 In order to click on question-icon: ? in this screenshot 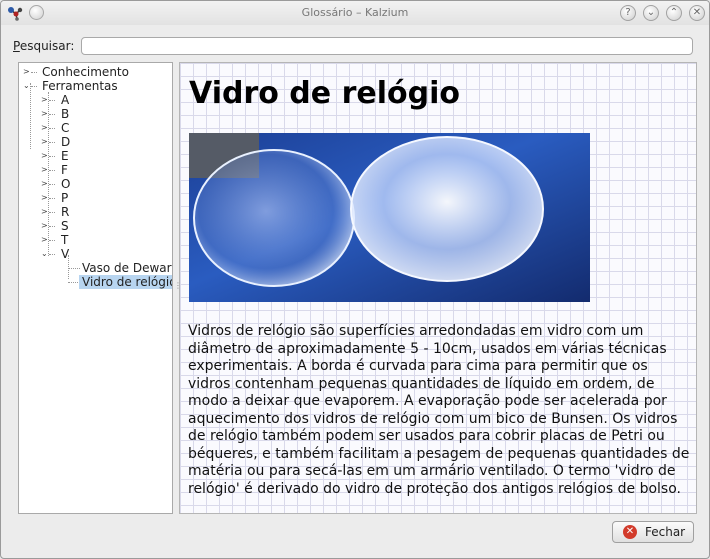, I will do `click(628, 12)`.